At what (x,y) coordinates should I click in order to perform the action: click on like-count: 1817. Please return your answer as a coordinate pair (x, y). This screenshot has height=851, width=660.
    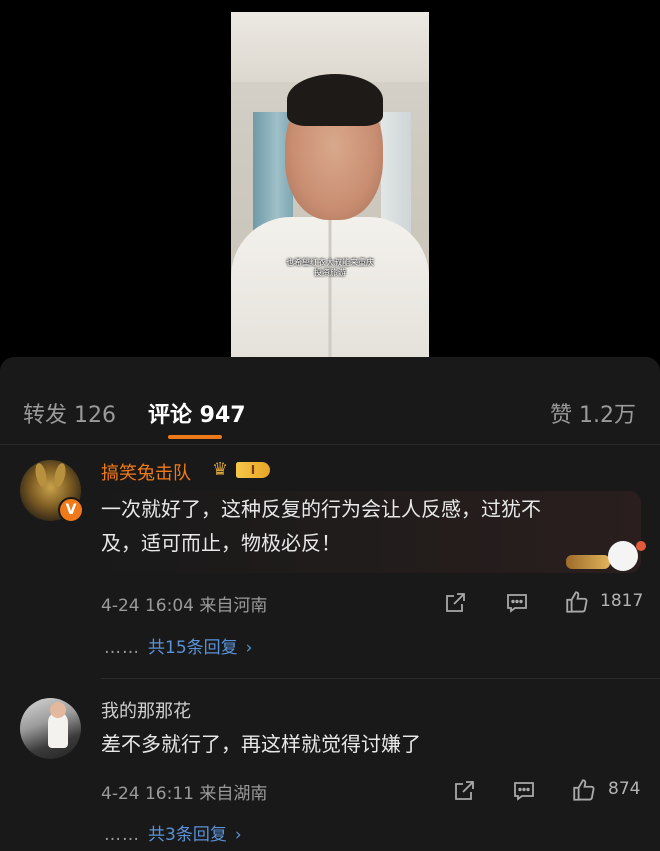
    Looking at the image, I should click on (622, 601).